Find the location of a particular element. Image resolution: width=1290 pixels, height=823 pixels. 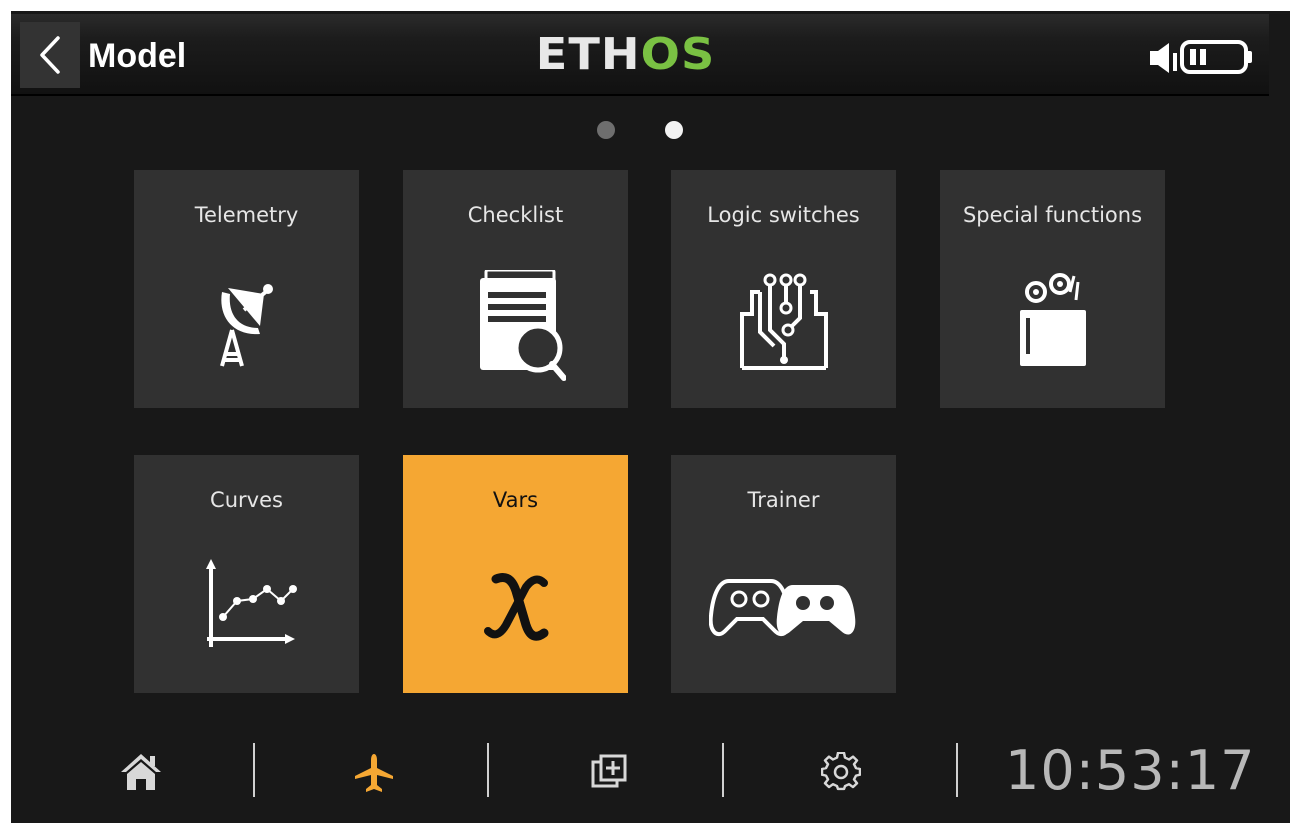

page-indicator-dot-2-active is located at coordinates (674, 130).